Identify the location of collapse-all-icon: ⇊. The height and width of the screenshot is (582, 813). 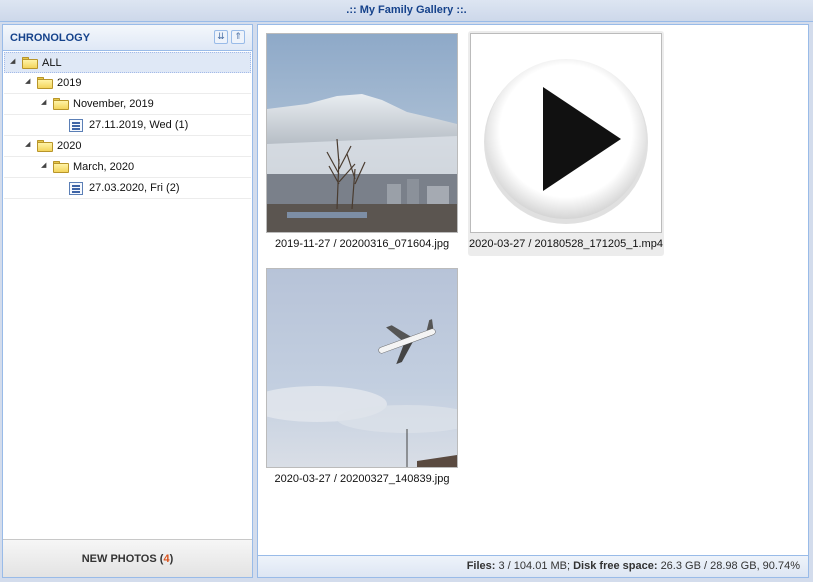
(221, 37).